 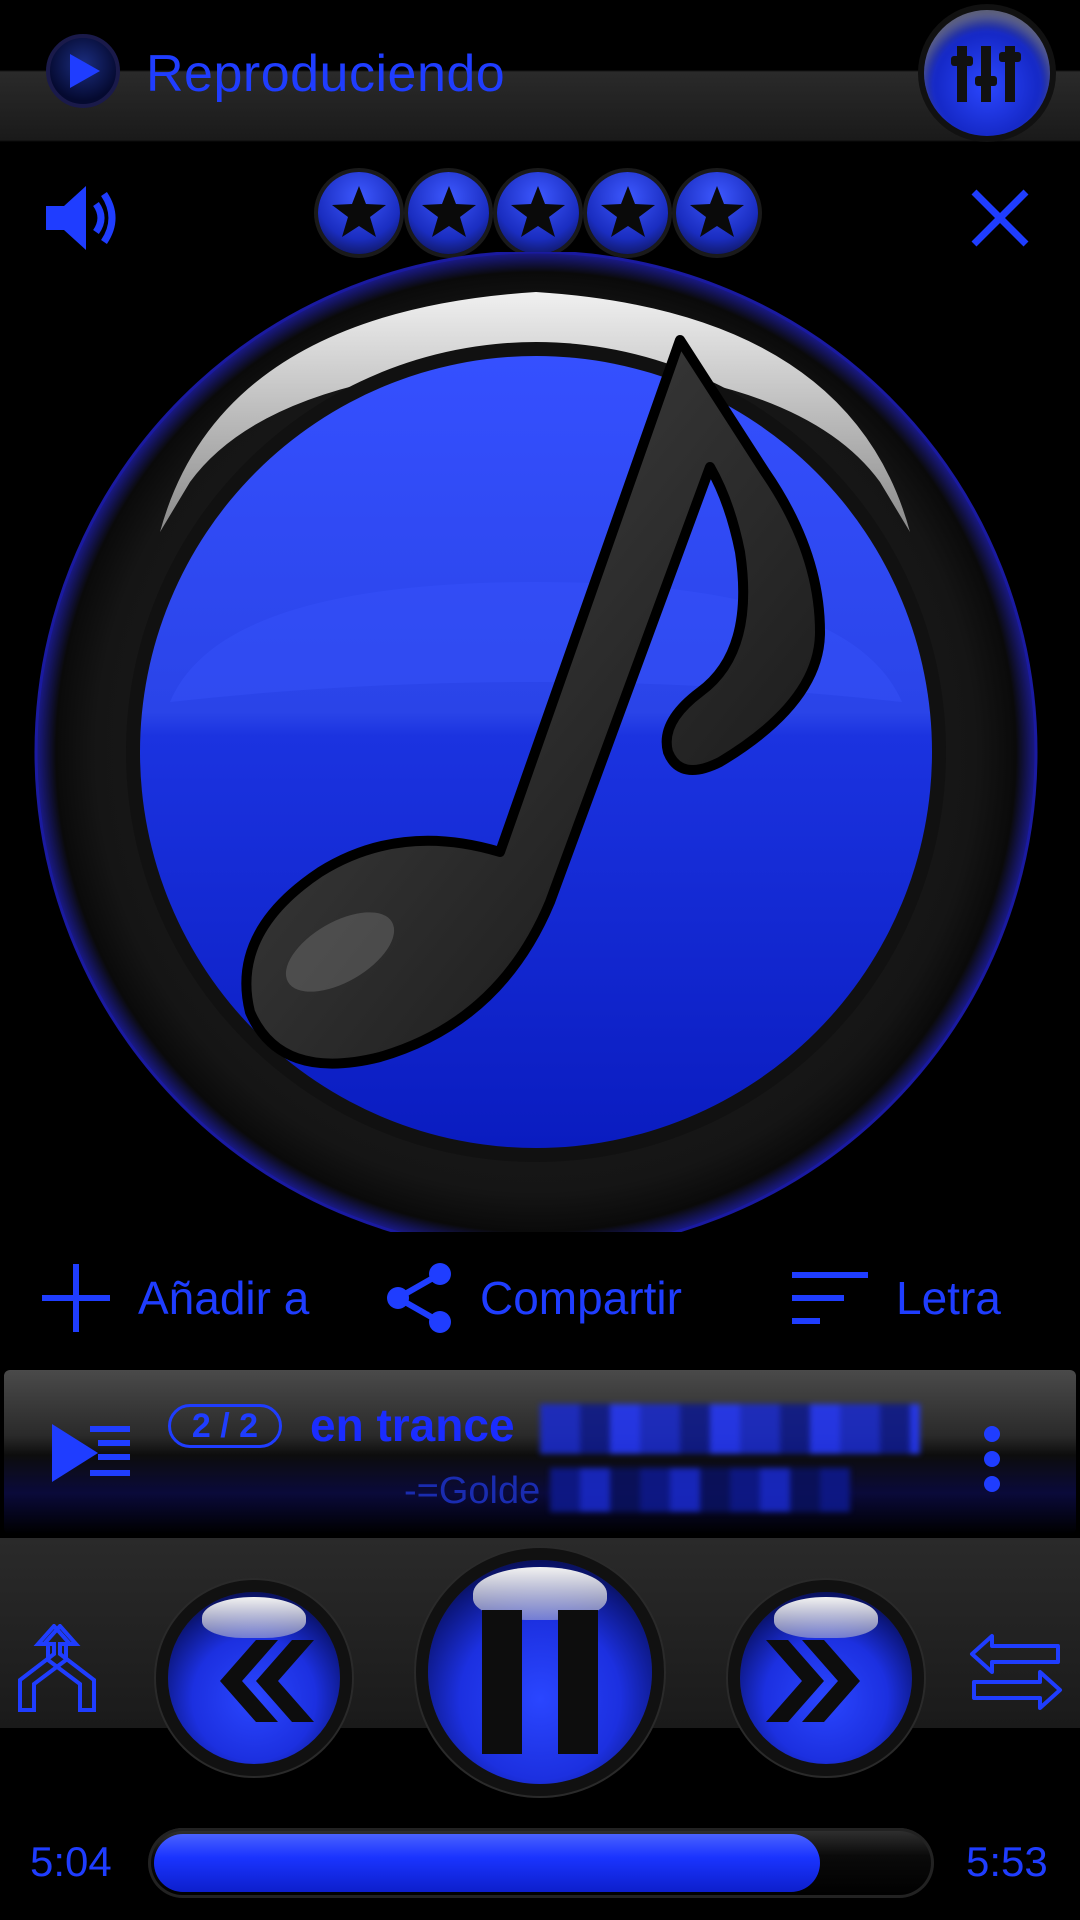 I want to click on share-button: Compartir, so click(x=533, y=1298).